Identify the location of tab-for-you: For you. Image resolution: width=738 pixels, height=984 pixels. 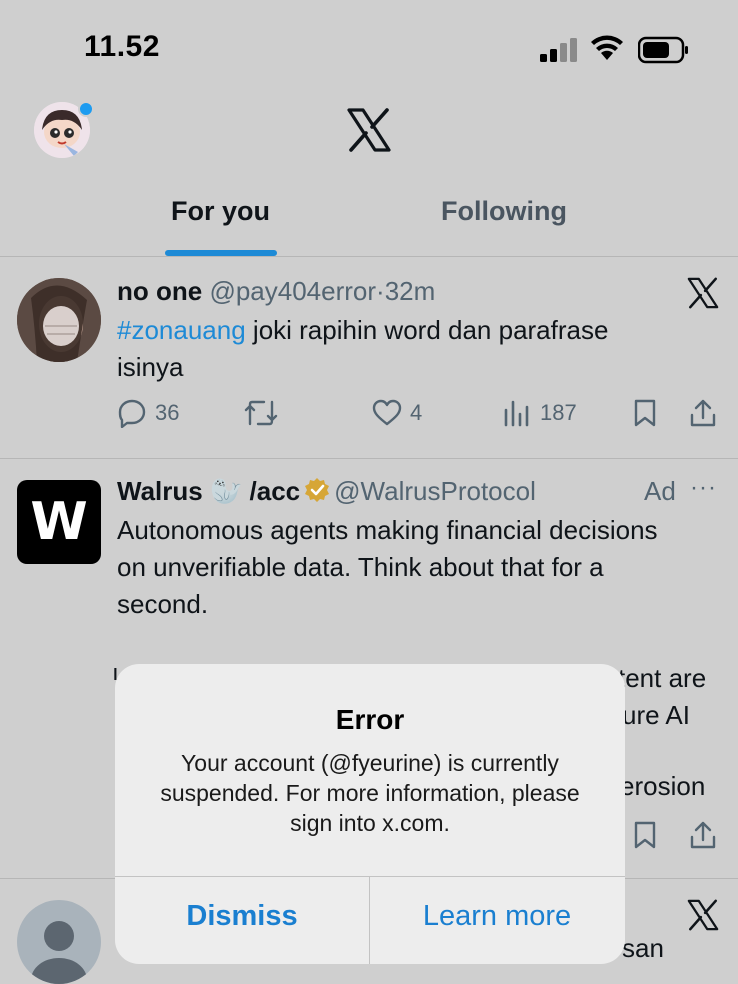
(220, 211).